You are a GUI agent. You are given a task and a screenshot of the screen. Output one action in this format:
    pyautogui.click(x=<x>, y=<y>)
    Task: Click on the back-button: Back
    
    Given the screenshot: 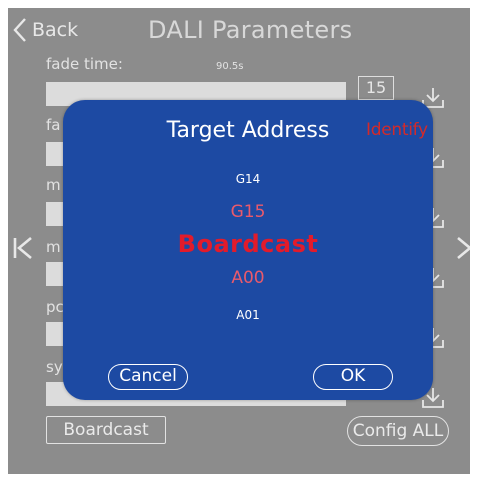 What is the action you would take?
    pyautogui.click(x=45, y=30)
    